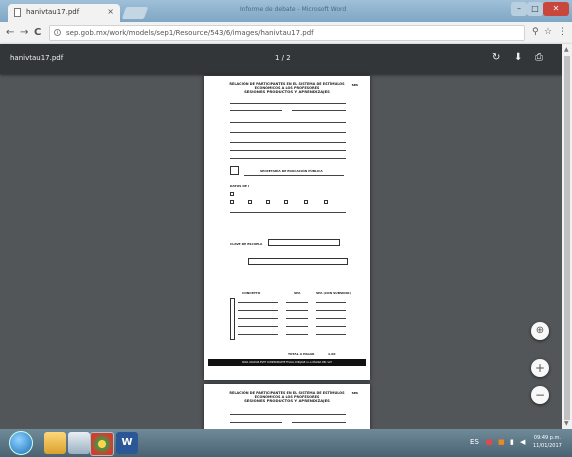  What do you see at coordinates (540, 331) in the screenshot?
I see `fit-page-button: ⊕` at bounding box center [540, 331].